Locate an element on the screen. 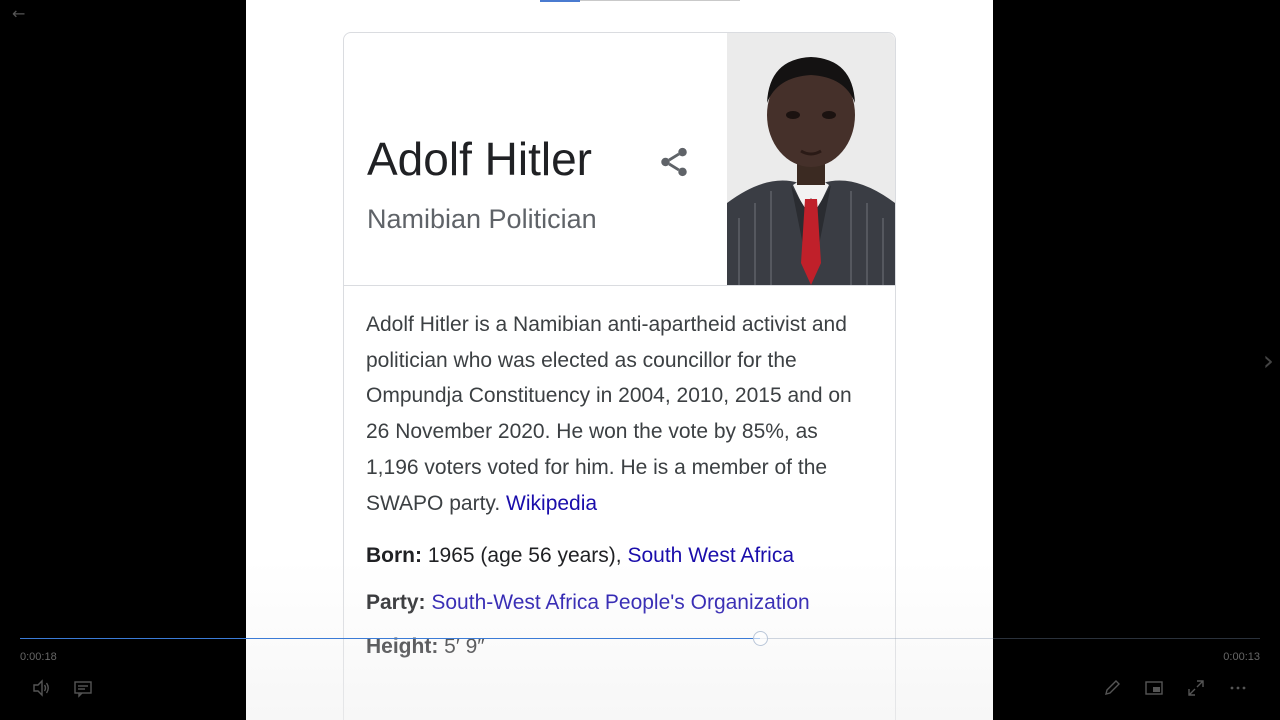 This screenshot has width=1280, height=720. captions-icon is located at coordinates (83, 688).